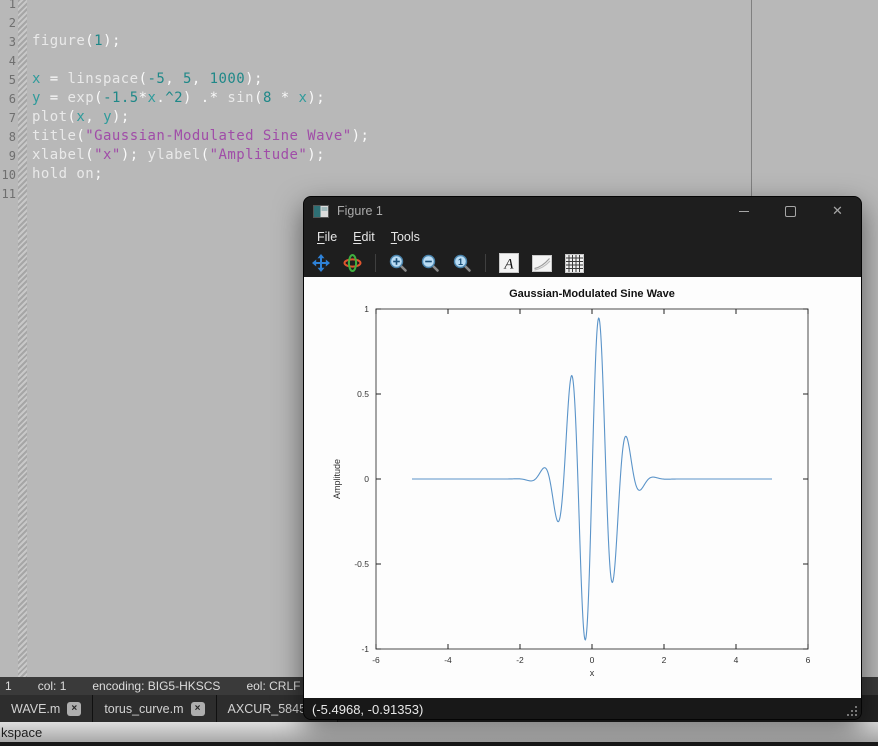 The width and height of the screenshot is (878, 746). Describe the element at coordinates (380, 22) in the screenshot. I see `code-line: 2` at that location.